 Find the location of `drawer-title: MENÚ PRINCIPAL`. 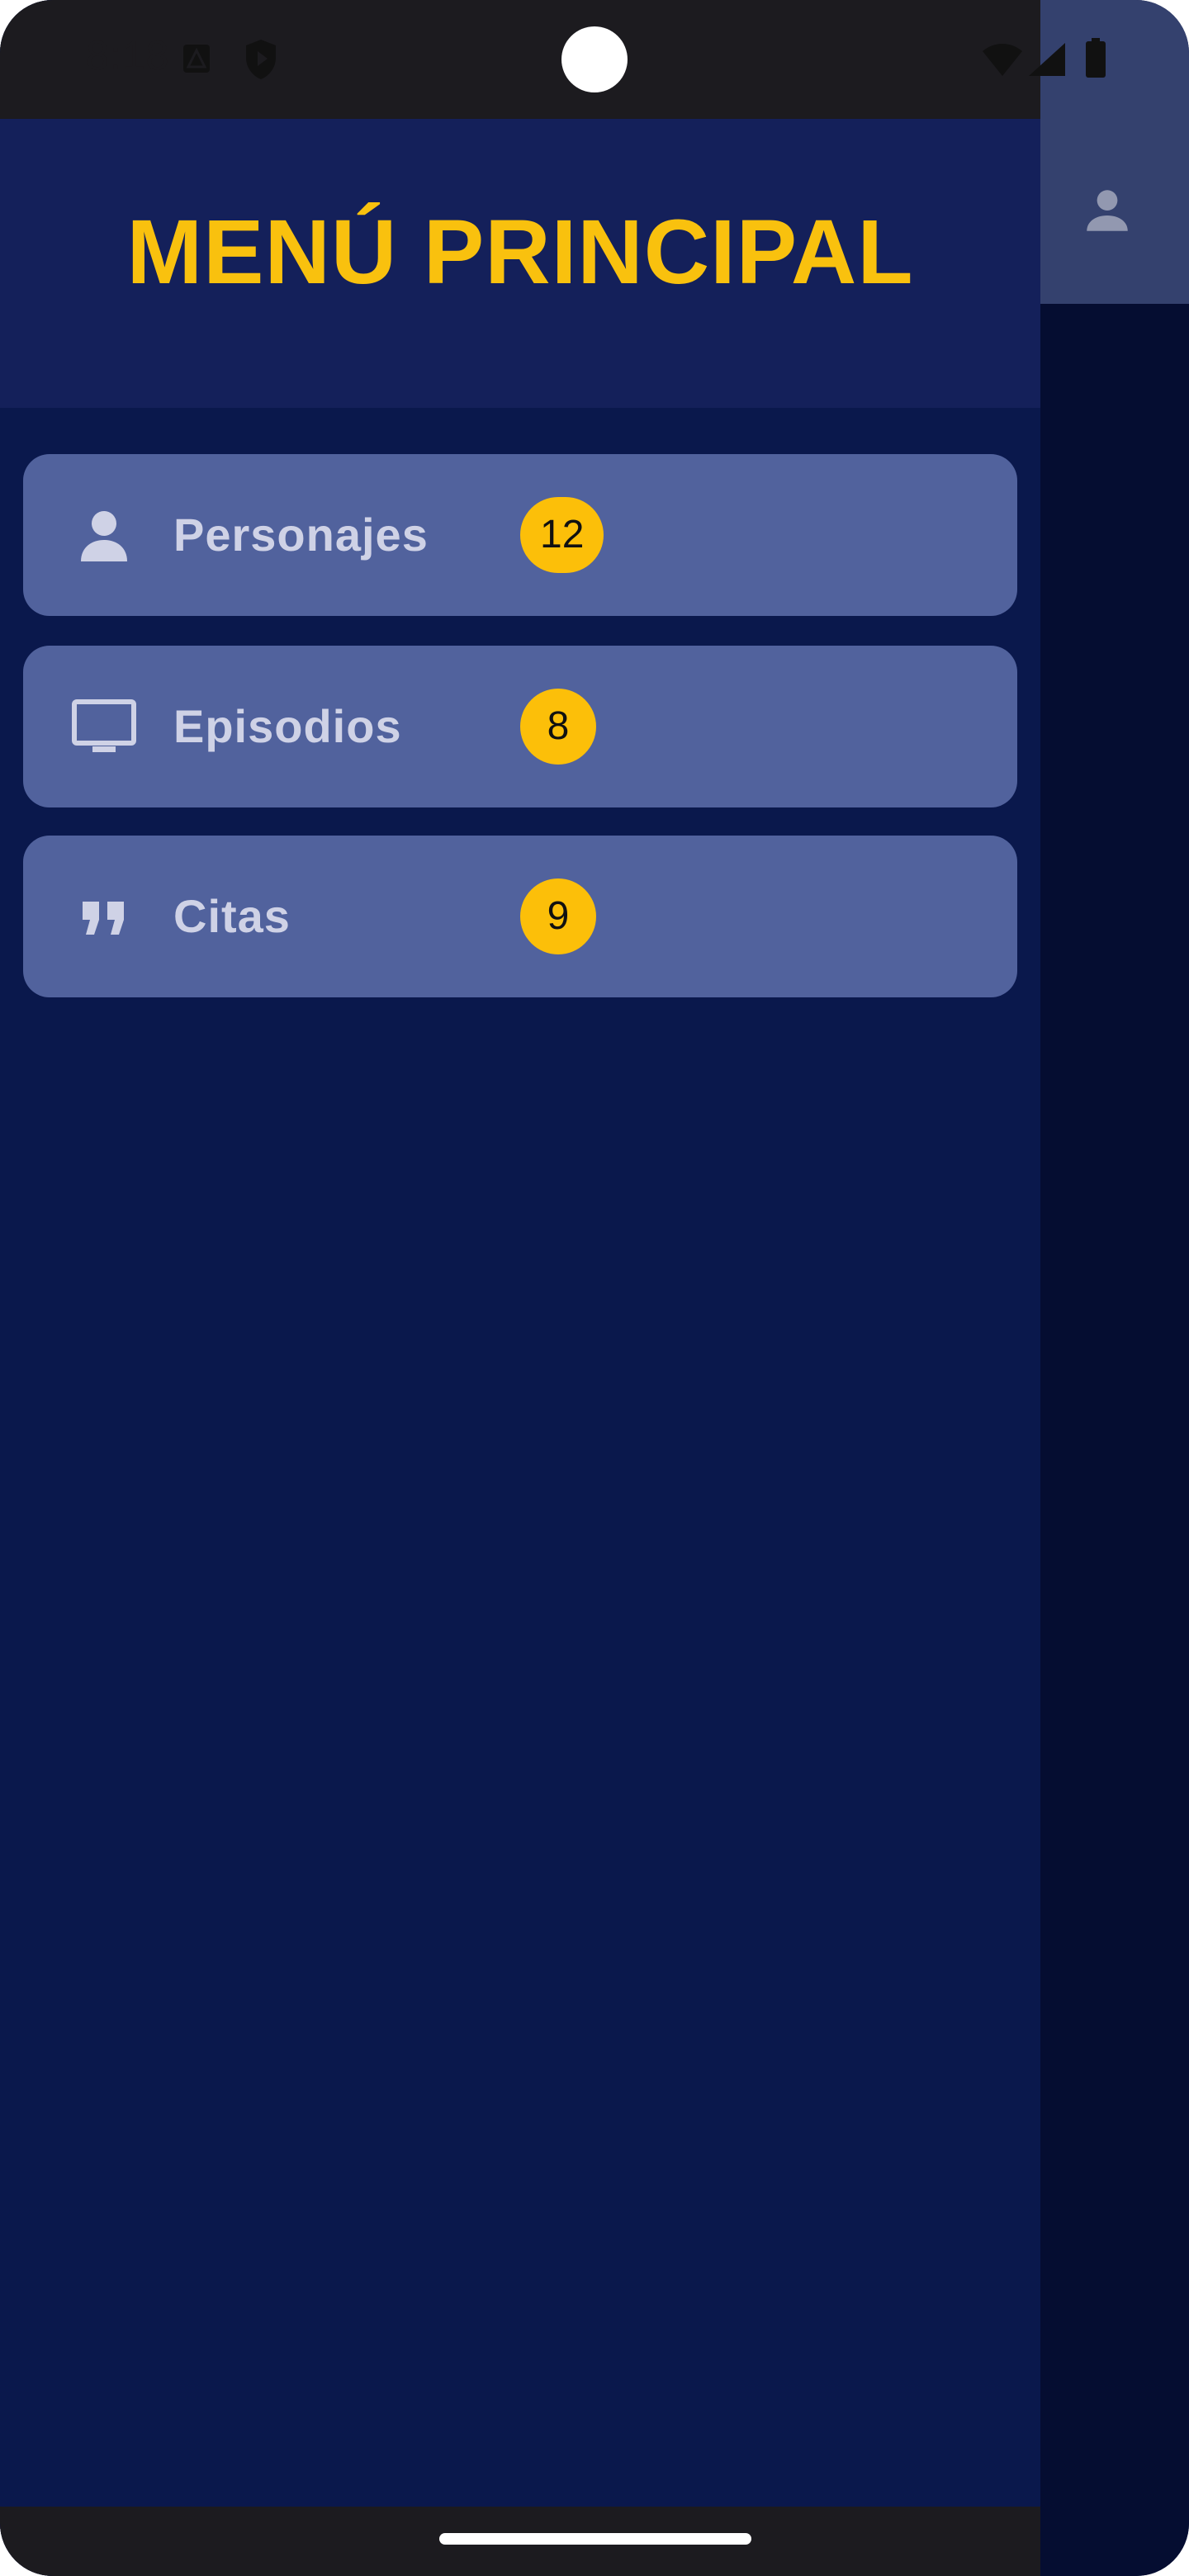

drawer-title: MENÚ PRINCIPAL is located at coordinates (520, 252).